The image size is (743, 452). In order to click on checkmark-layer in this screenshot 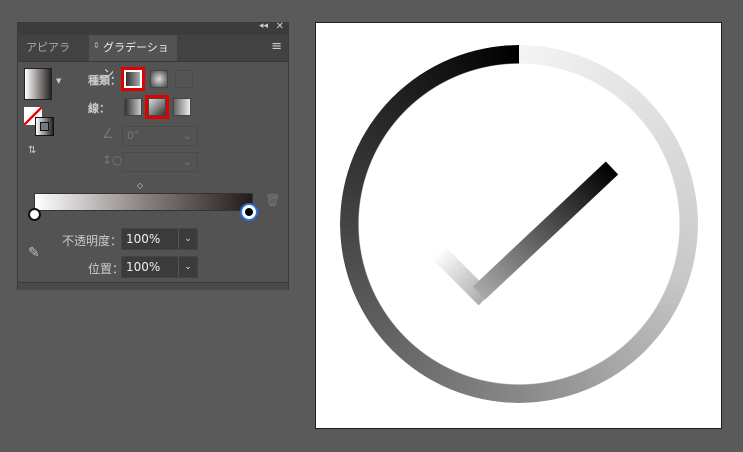, I will do `click(525, 233)`.